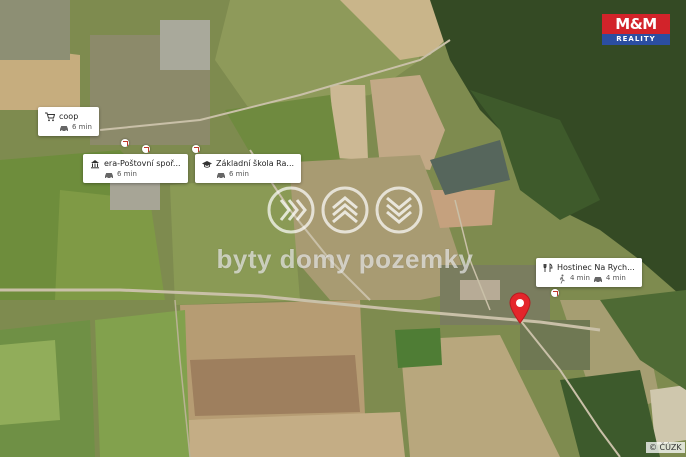 Image resolution: width=686 pixels, height=457 pixels. I want to click on poi-card-restaurant: Hostinec Na Rych... 4 min 4 min, so click(589, 272).